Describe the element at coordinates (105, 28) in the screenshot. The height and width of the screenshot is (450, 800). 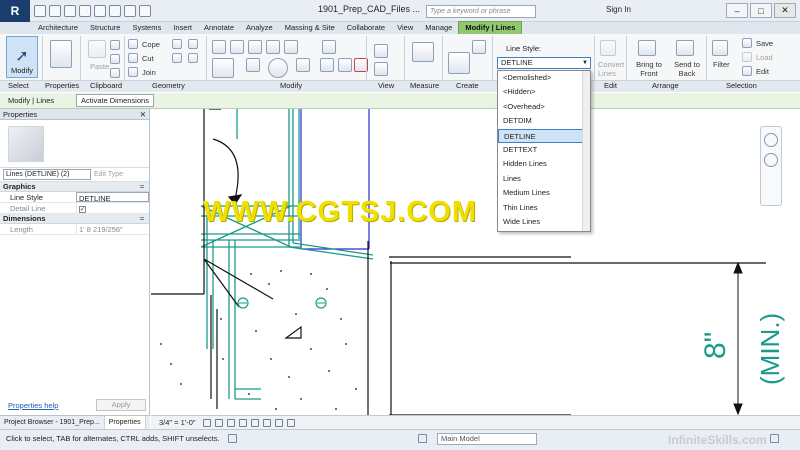
I see `tab-structure: Structure` at that location.